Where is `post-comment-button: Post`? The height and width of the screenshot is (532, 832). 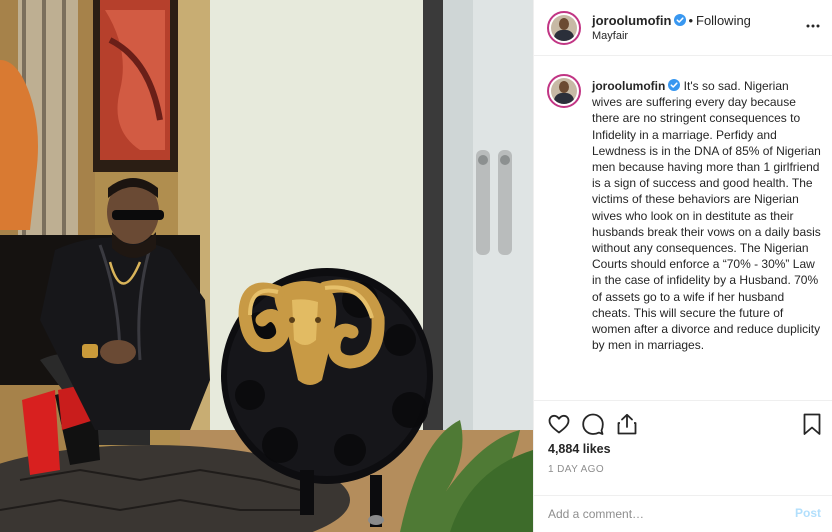
post-comment-button: Post is located at coordinates (808, 513).